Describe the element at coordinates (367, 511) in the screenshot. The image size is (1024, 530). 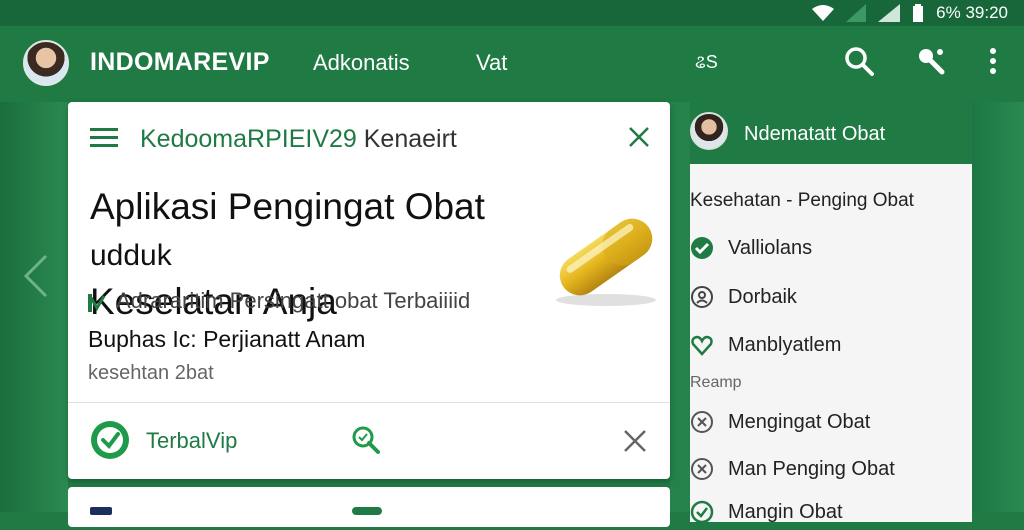
I see `card-2-marker-accent` at that location.